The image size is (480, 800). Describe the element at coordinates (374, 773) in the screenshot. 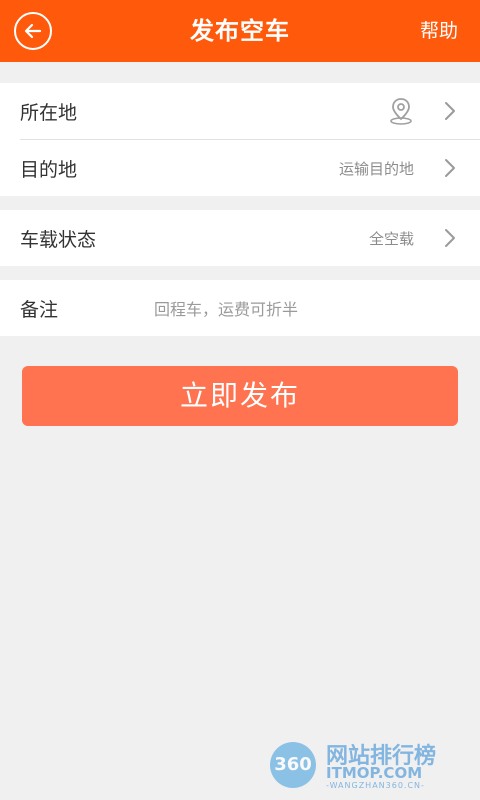

I see `watermark-subtitle: ITMOP.COM` at that location.